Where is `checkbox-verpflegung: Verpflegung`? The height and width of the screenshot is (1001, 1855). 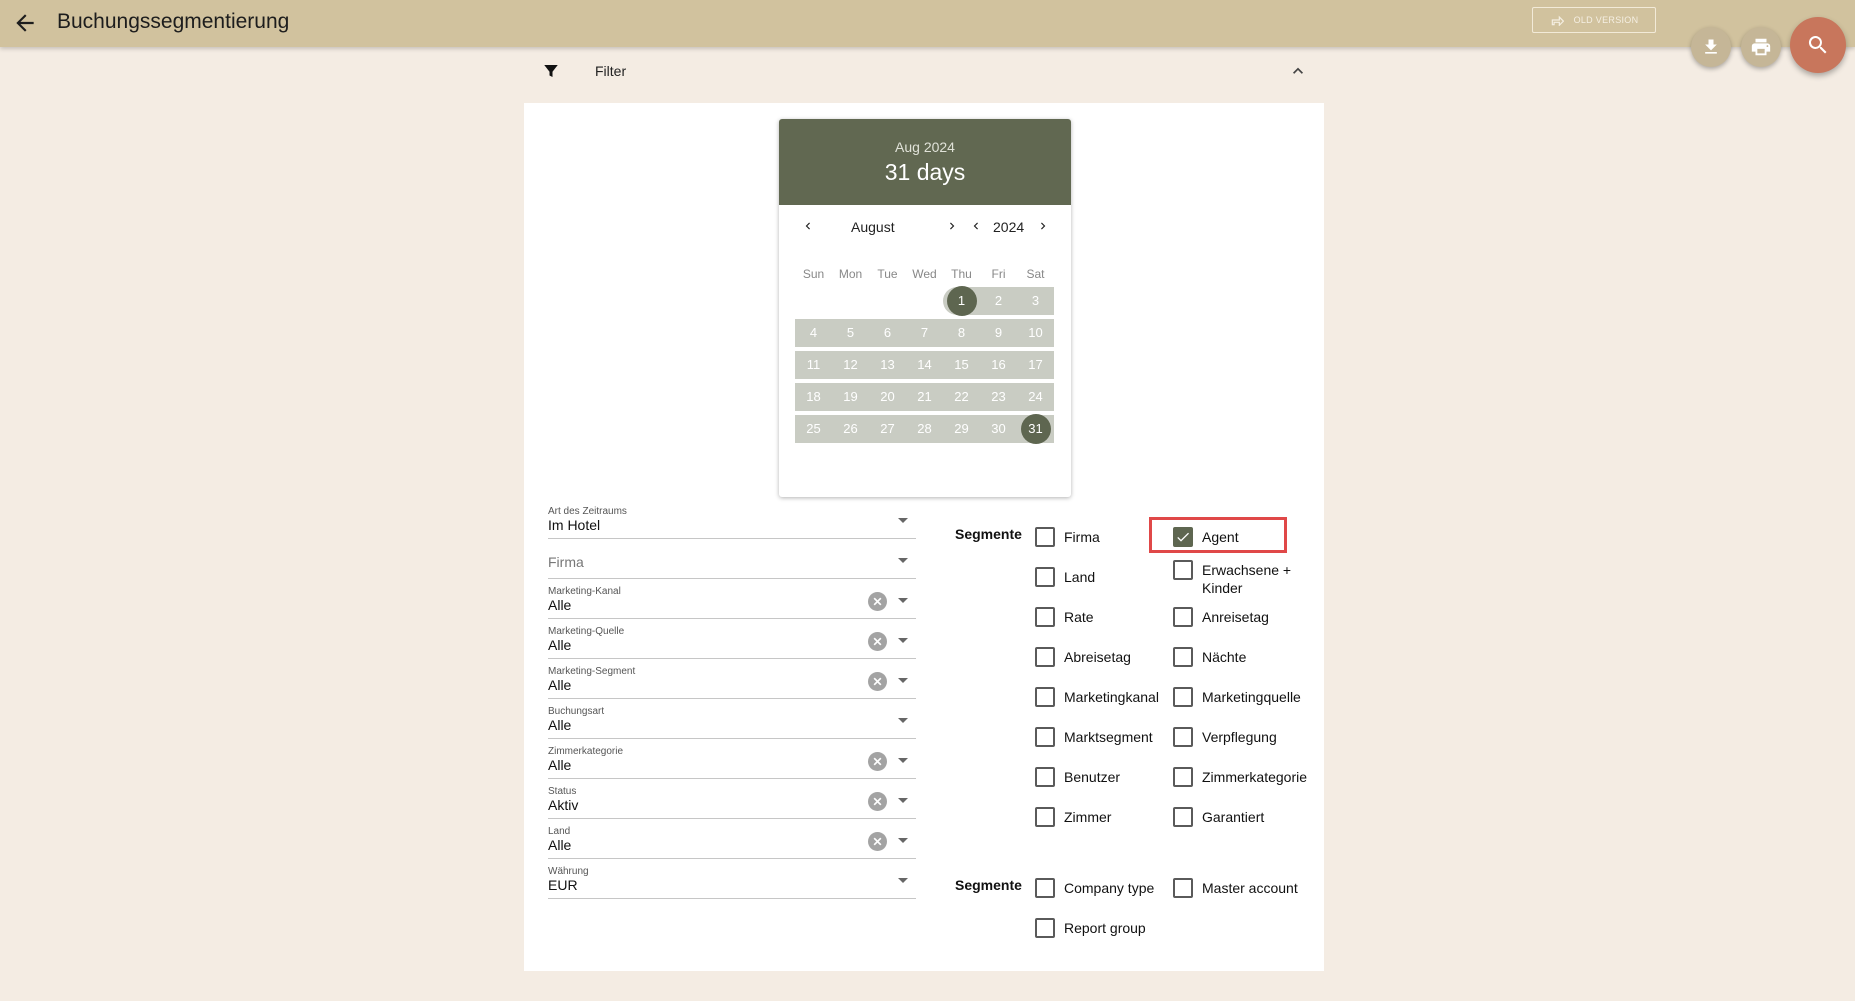 checkbox-verpflegung: Verpflegung is located at coordinates (1225, 737).